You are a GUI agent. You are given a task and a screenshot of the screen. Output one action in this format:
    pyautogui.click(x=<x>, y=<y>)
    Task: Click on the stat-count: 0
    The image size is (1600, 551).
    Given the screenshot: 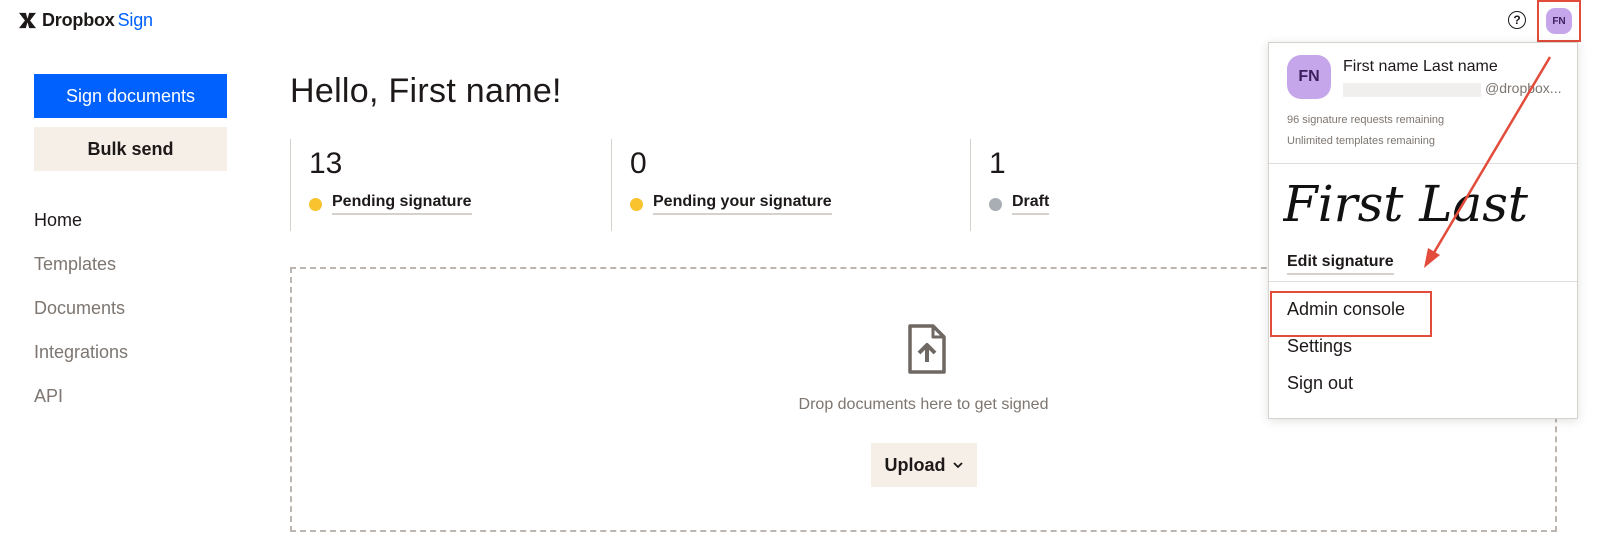 What is the action you would take?
    pyautogui.click(x=638, y=163)
    